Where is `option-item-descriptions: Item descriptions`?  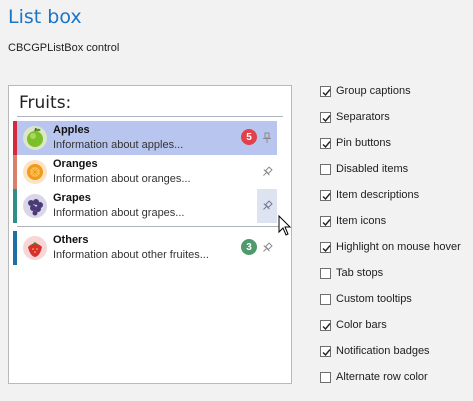
option-item-descriptions: Item descriptions is located at coordinates (395, 195).